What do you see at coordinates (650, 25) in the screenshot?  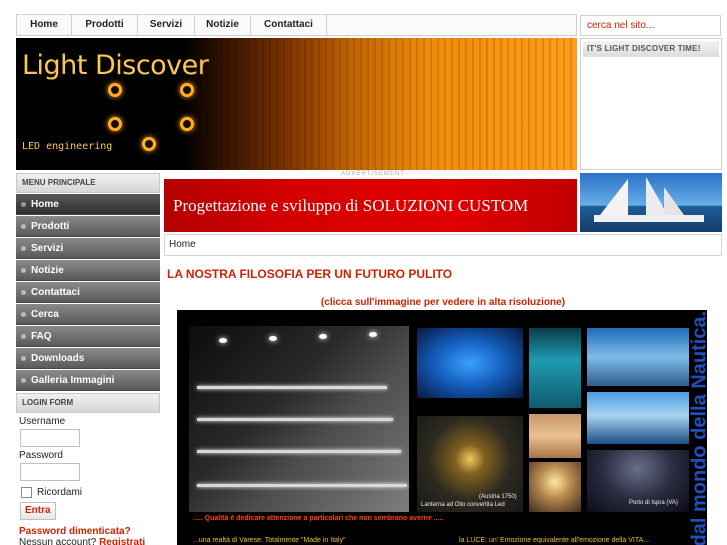 I see `search-input` at bounding box center [650, 25].